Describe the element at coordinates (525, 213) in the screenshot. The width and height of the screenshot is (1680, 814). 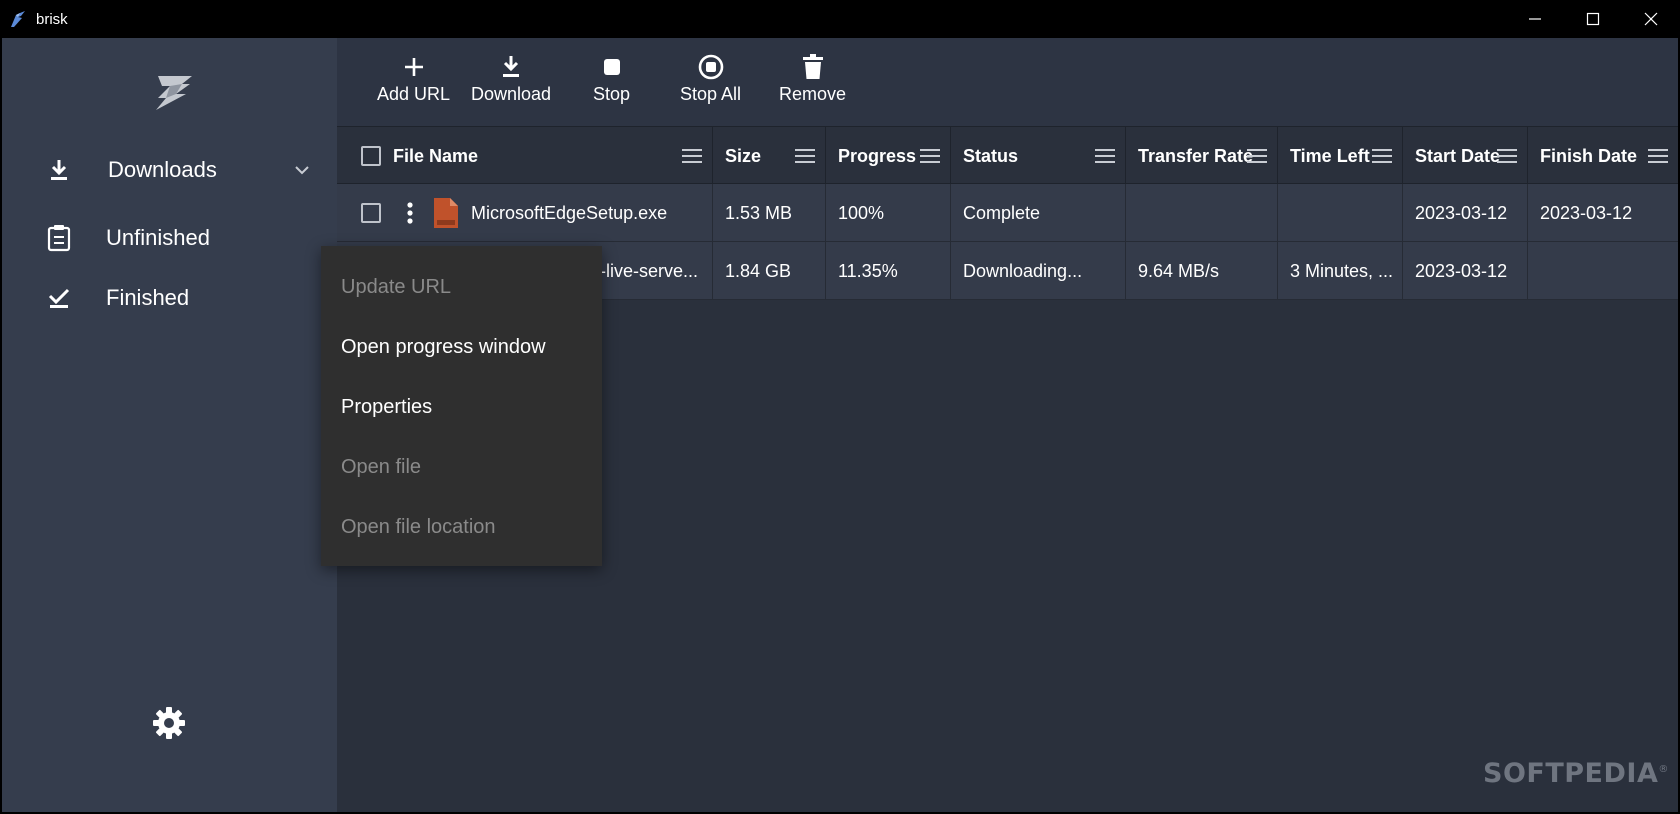
I see `cell-file-name: MicrosoftEdgeSetup.exe` at that location.